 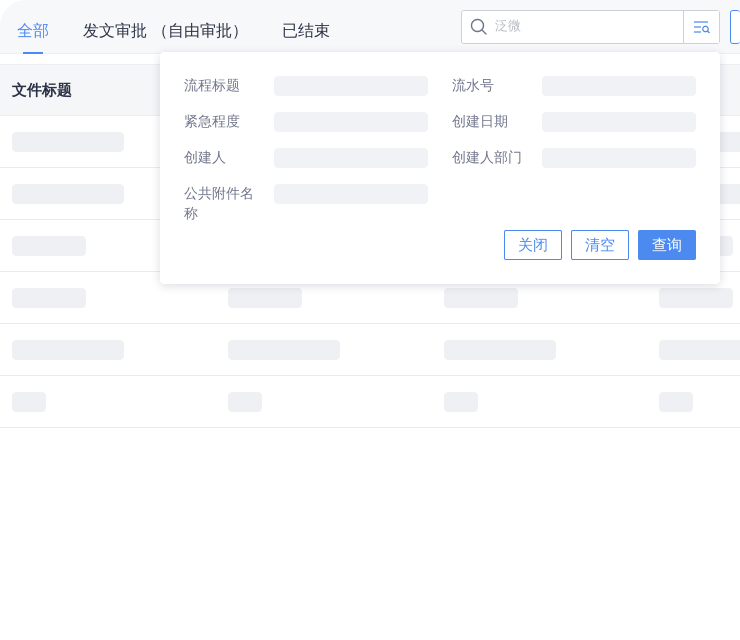 I want to click on filter-button, so click(x=701, y=27).